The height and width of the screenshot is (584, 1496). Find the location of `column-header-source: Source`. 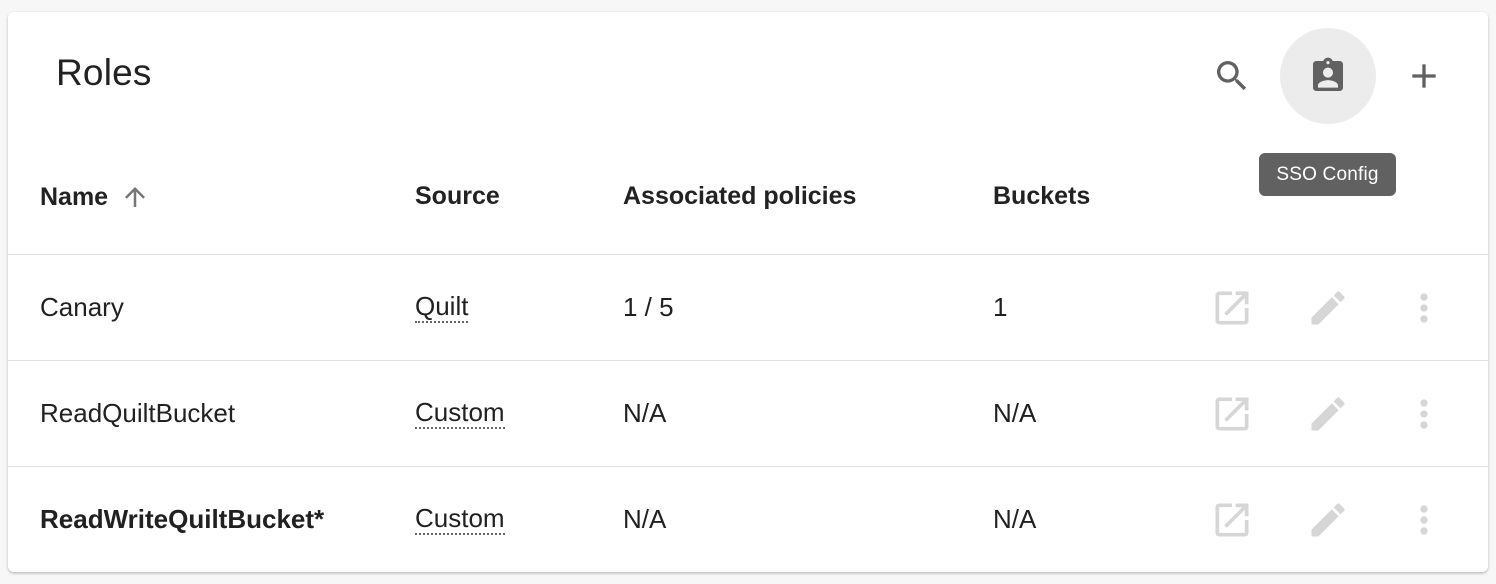

column-header-source: Source is located at coordinates (457, 196).